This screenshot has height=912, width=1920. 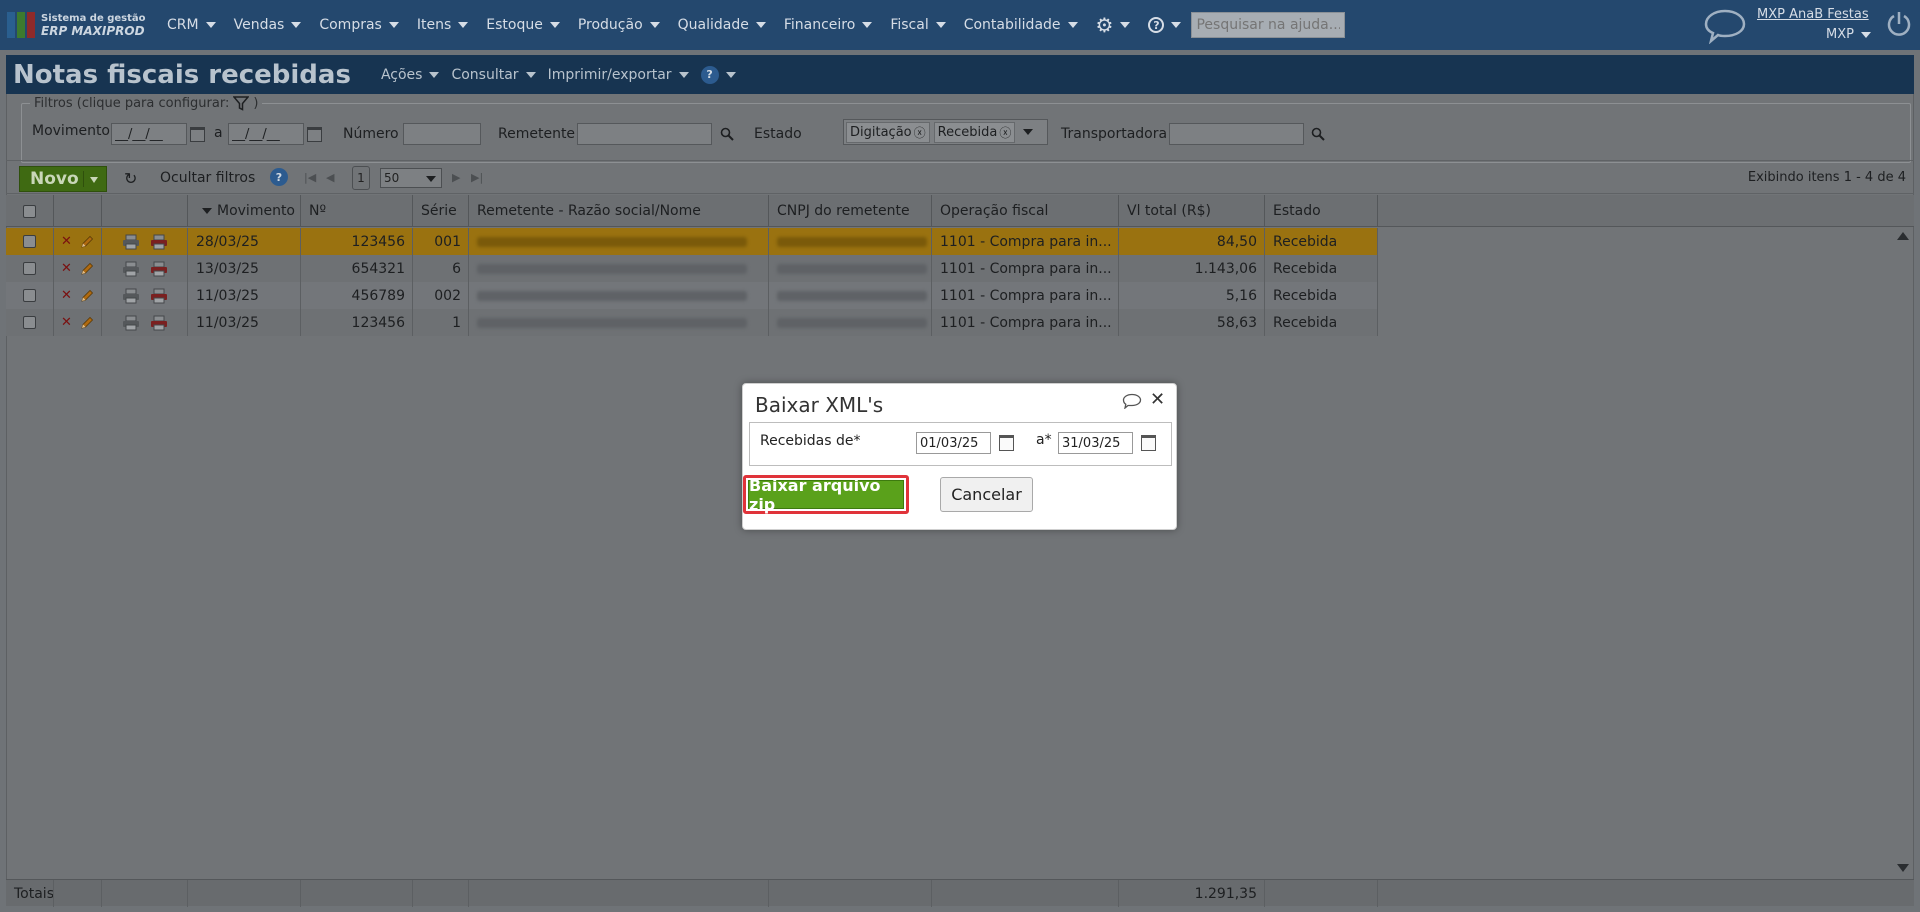 I want to click on menu-financeiro: Financeiro, so click(x=828, y=25).